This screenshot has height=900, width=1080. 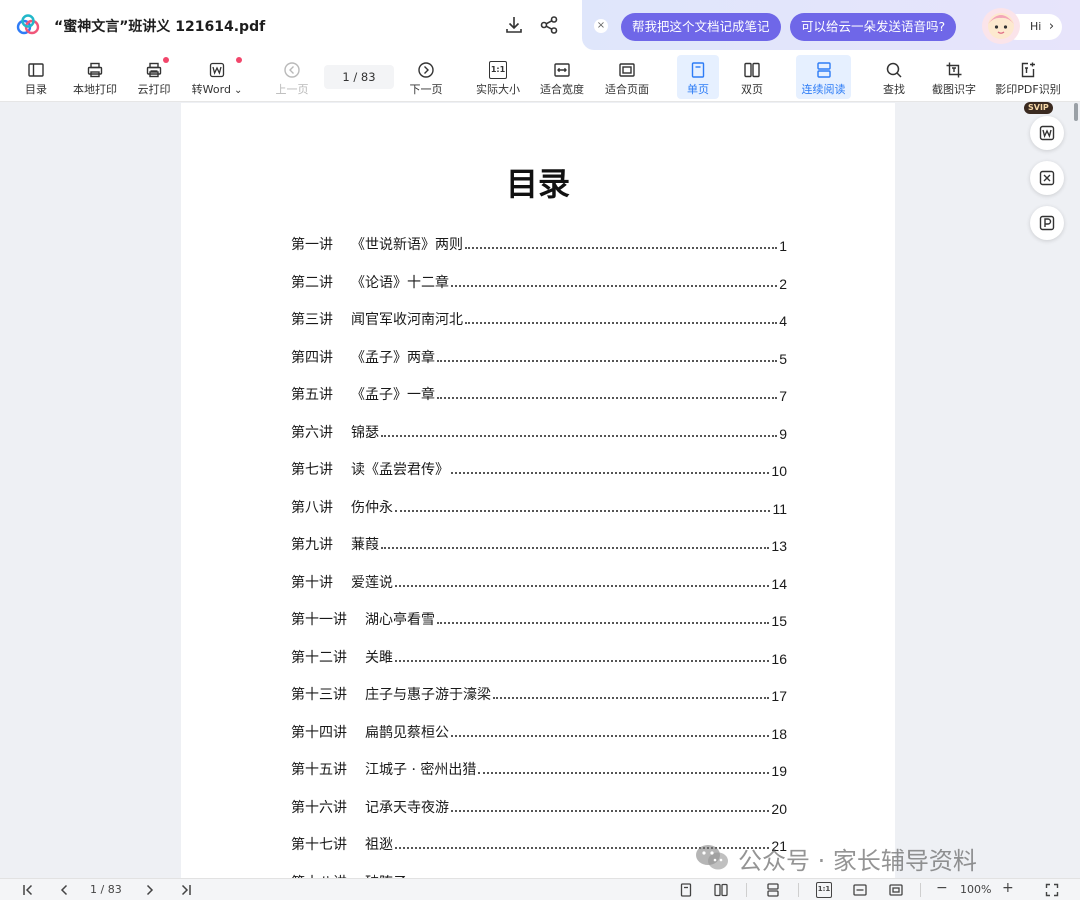 What do you see at coordinates (426, 76) in the screenshot?
I see `next-page-button: 下一页` at bounding box center [426, 76].